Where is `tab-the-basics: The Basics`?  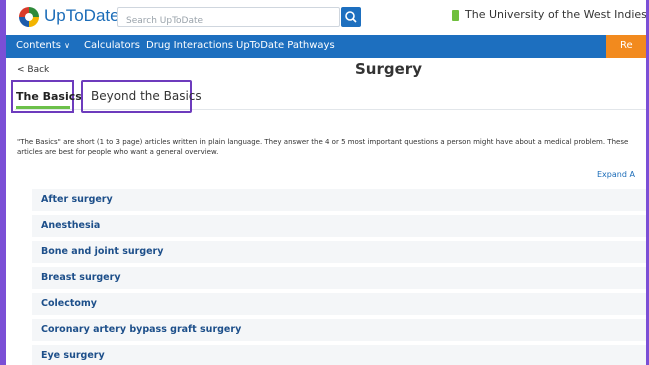
tab-the-basics: The Basics is located at coordinates (46, 96).